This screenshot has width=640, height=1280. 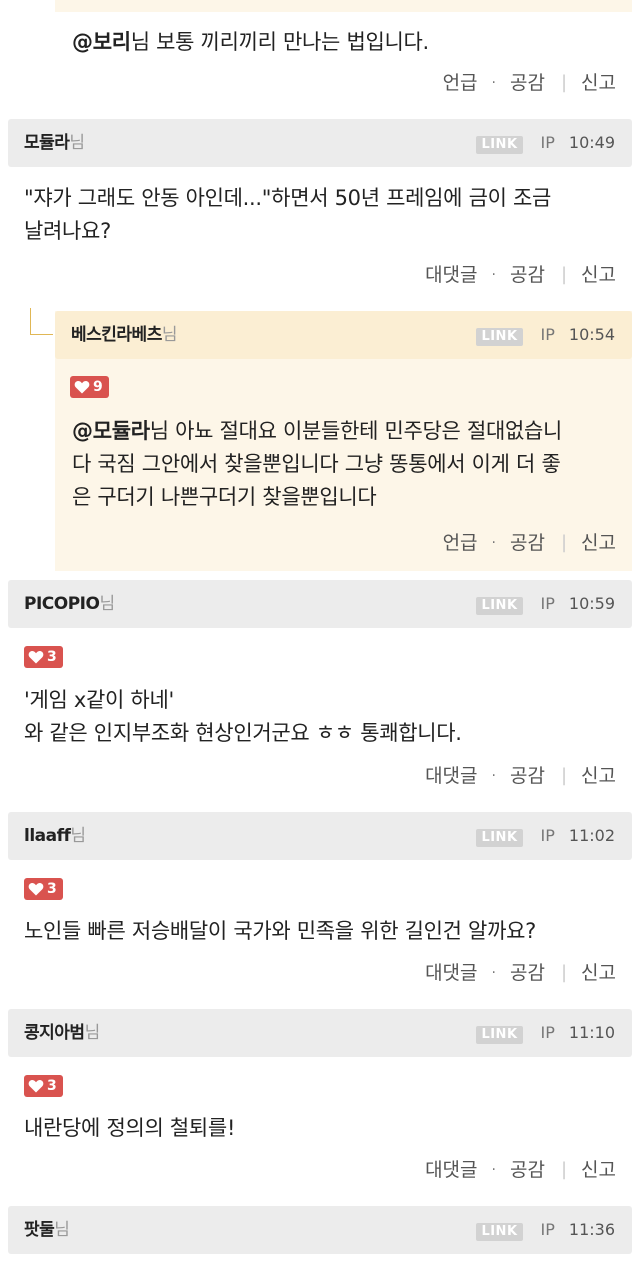 What do you see at coordinates (47, 1230) in the screenshot?
I see `comment-author: 팟둘님` at bounding box center [47, 1230].